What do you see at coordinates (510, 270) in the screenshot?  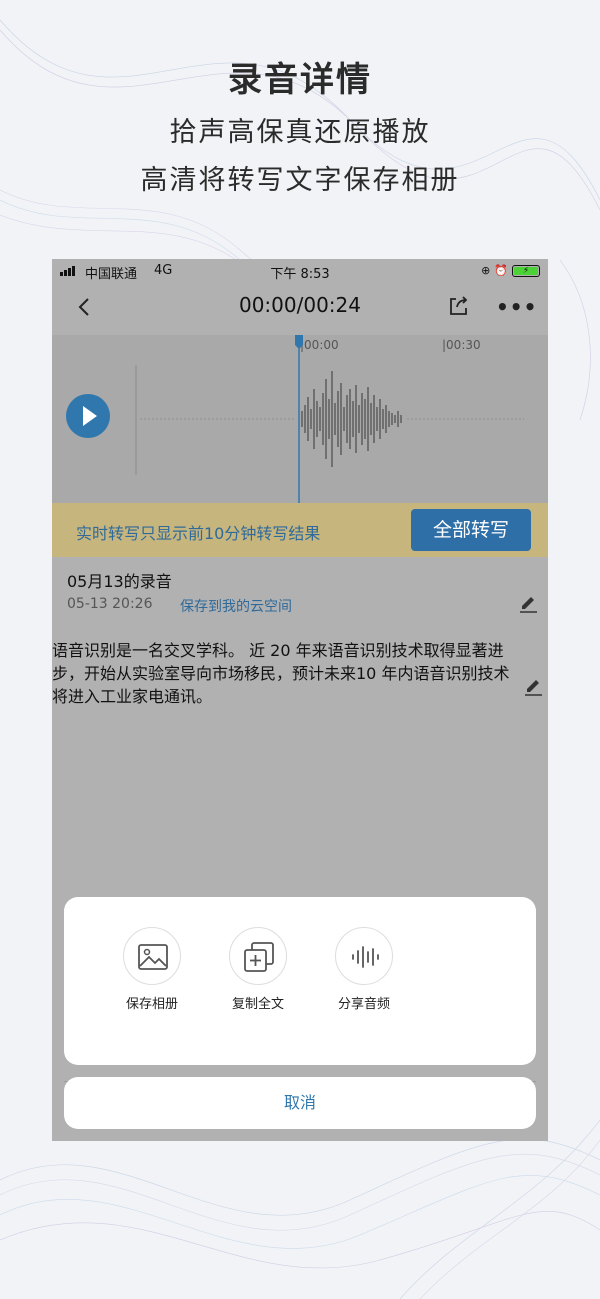 I see `status-icons: ⊕ ⏰ ⚡` at bounding box center [510, 270].